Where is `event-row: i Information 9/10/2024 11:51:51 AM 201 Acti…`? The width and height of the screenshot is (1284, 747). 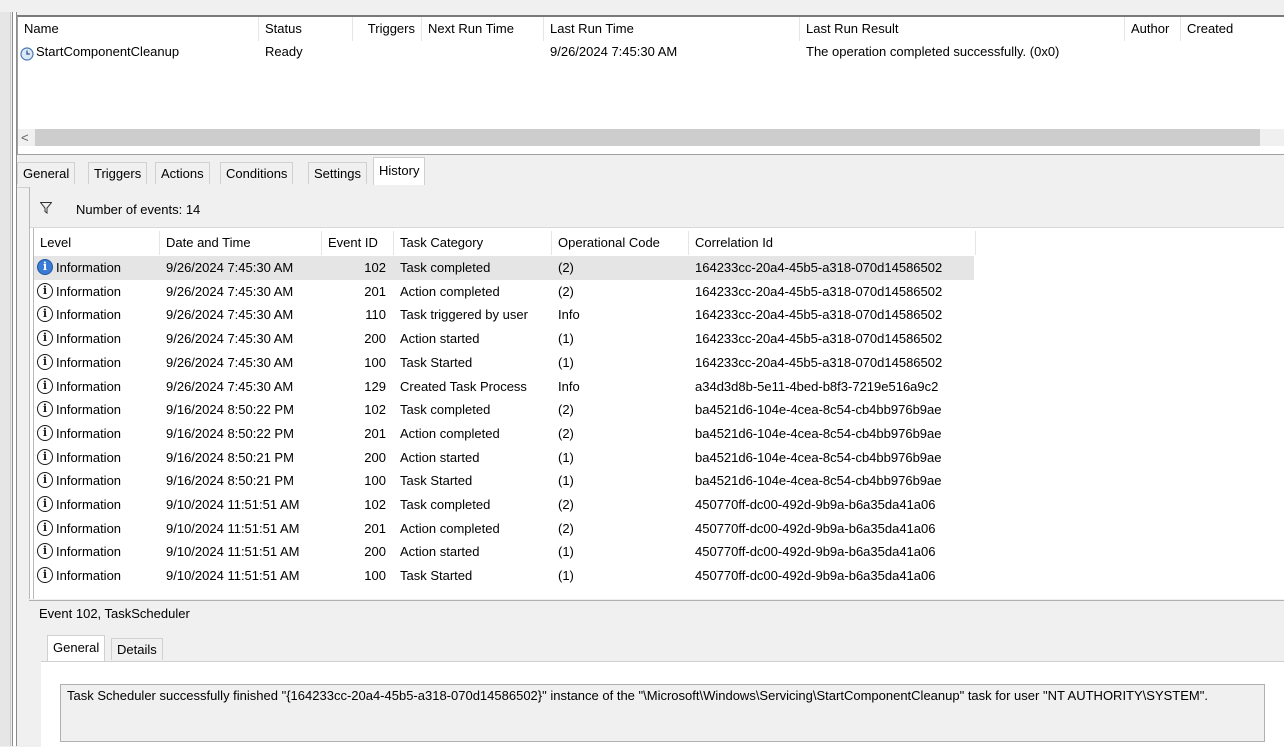
event-row: i Information 9/10/2024 11:51:51 AM 201 Acti… is located at coordinates (504, 529).